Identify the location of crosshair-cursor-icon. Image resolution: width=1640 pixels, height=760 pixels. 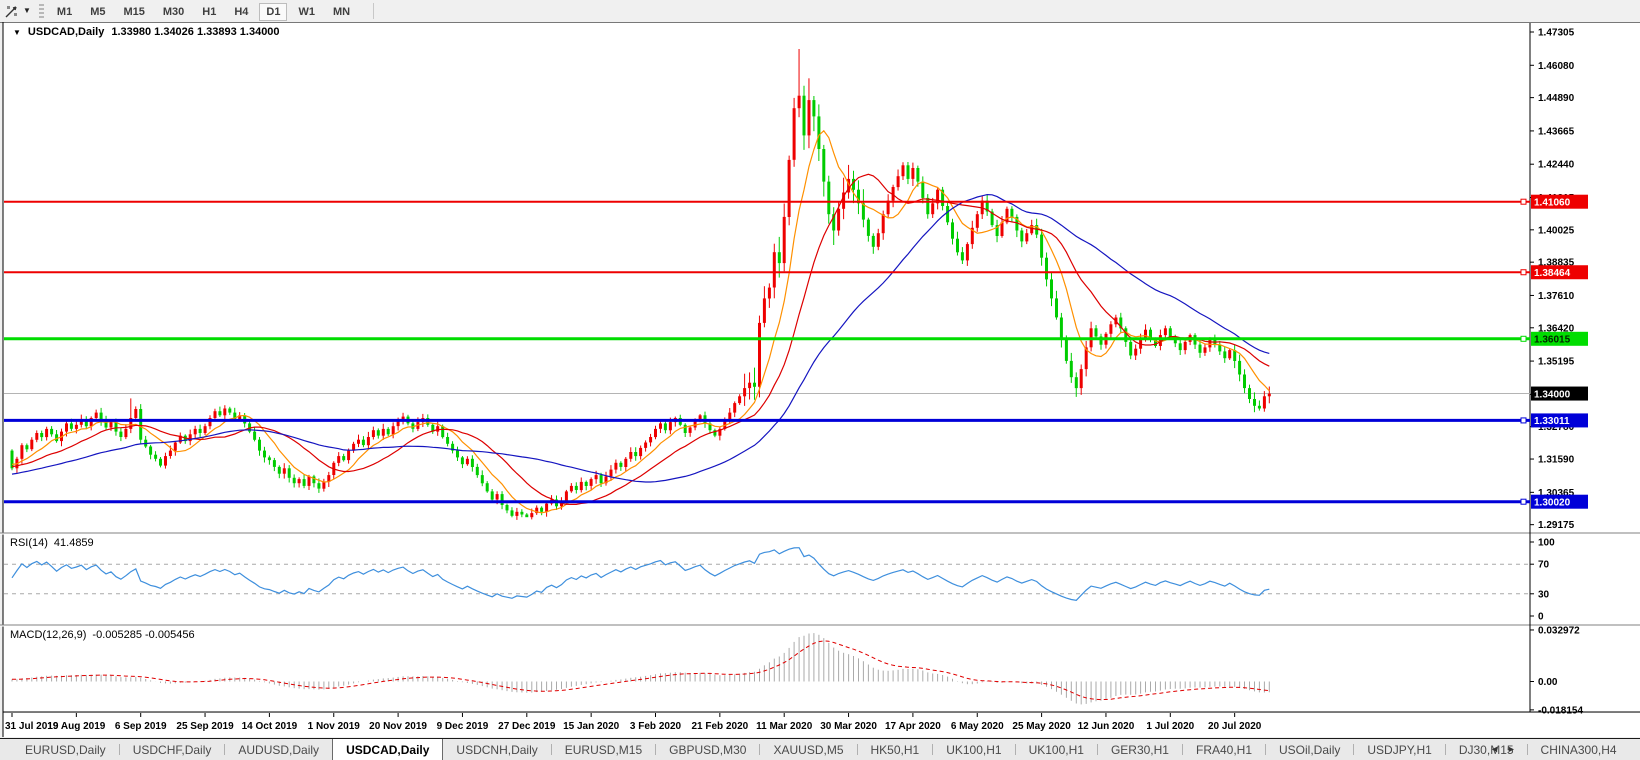
(12, 11).